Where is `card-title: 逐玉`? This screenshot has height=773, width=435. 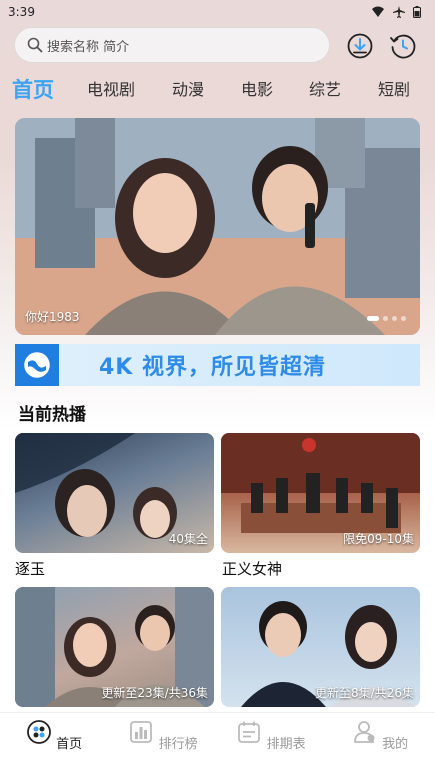
card-title: 逐玉 is located at coordinates (30, 568).